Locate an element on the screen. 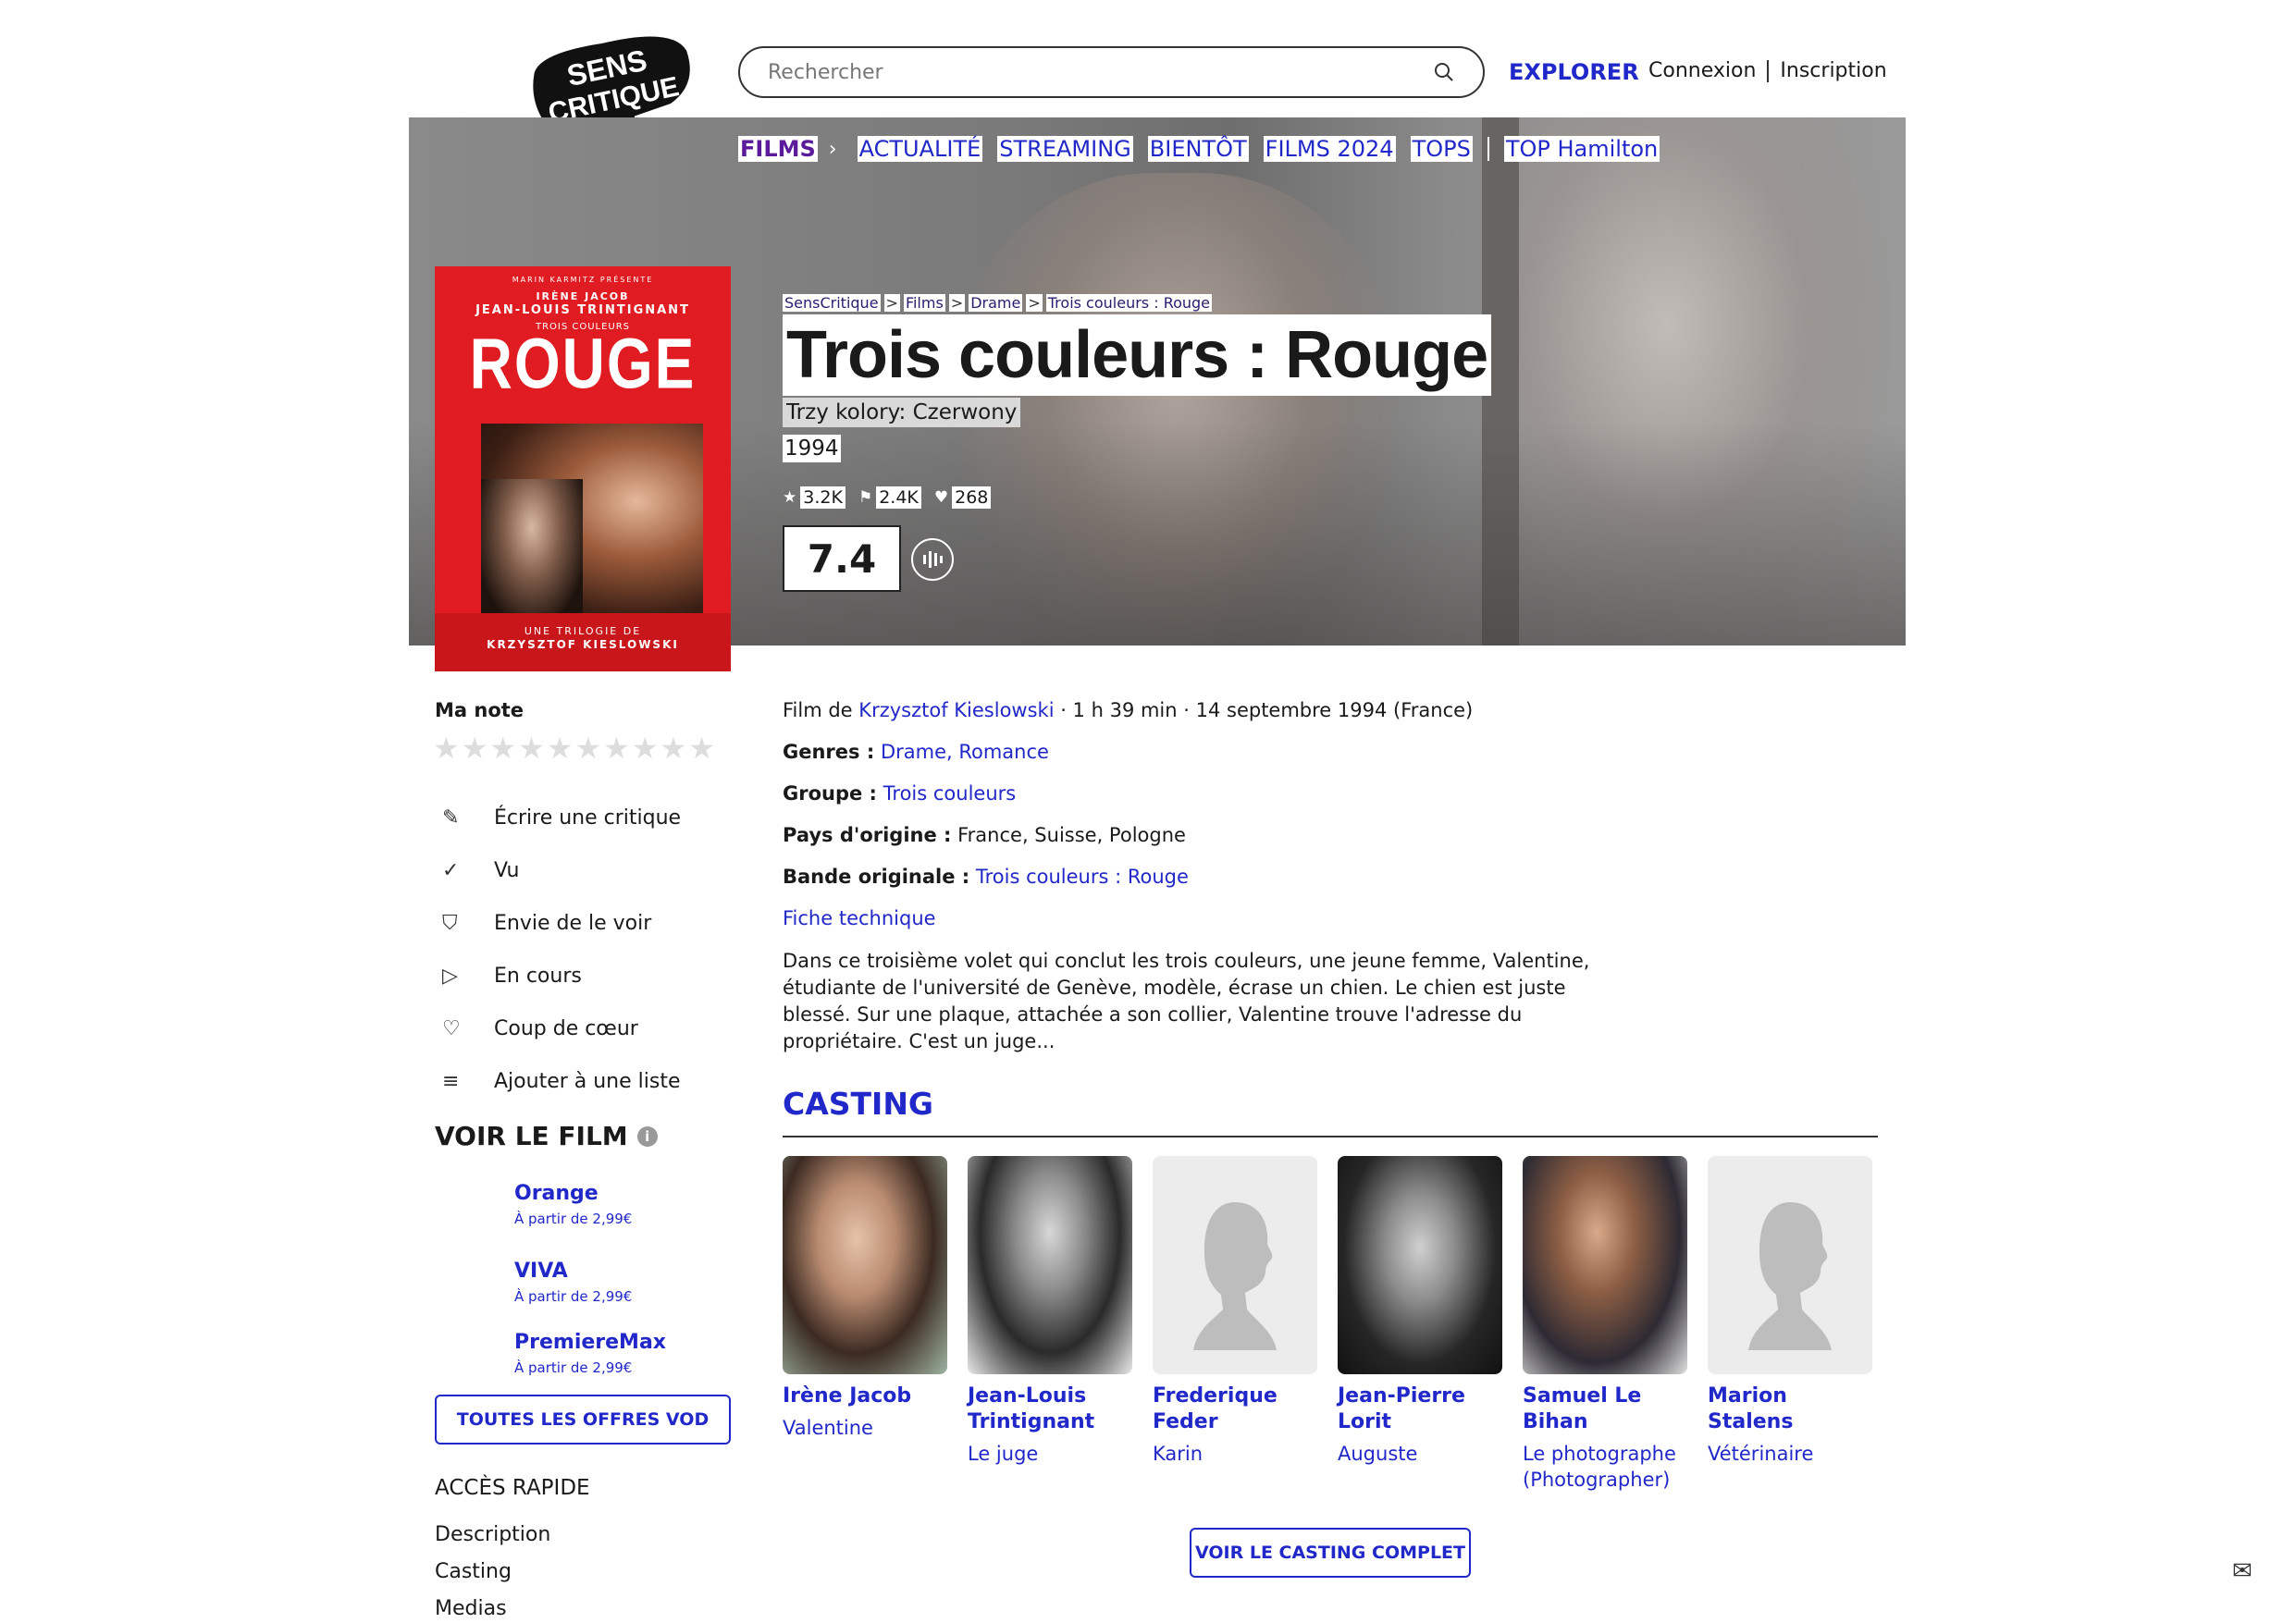 The width and height of the screenshot is (2296, 1623). check-icon: ✓ is located at coordinates (451, 870).